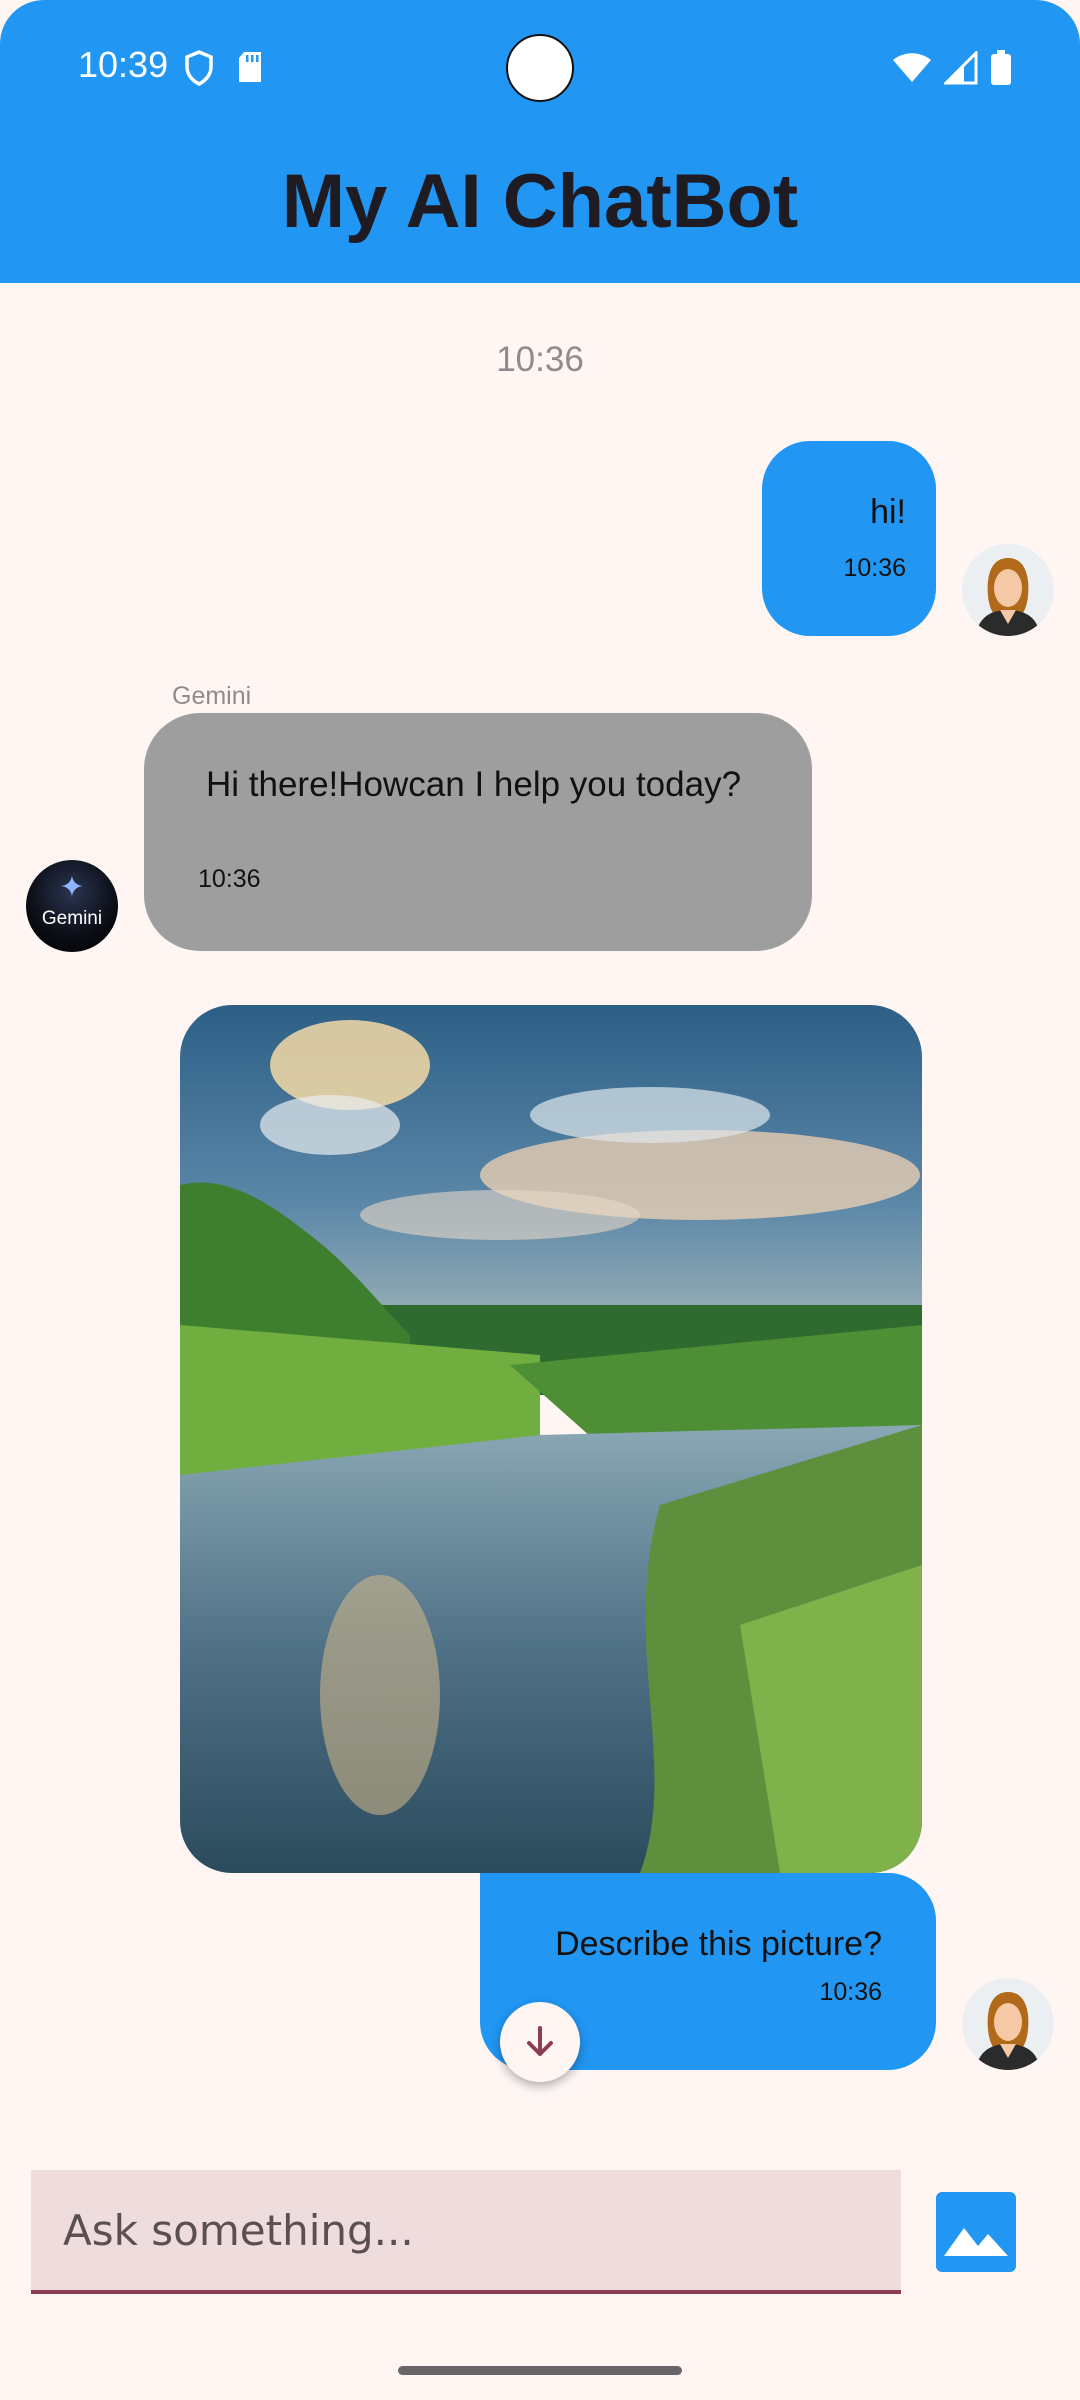 Image resolution: width=1080 pixels, height=2400 pixels. What do you see at coordinates (540, 2370) in the screenshot?
I see `home-indicator` at bounding box center [540, 2370].